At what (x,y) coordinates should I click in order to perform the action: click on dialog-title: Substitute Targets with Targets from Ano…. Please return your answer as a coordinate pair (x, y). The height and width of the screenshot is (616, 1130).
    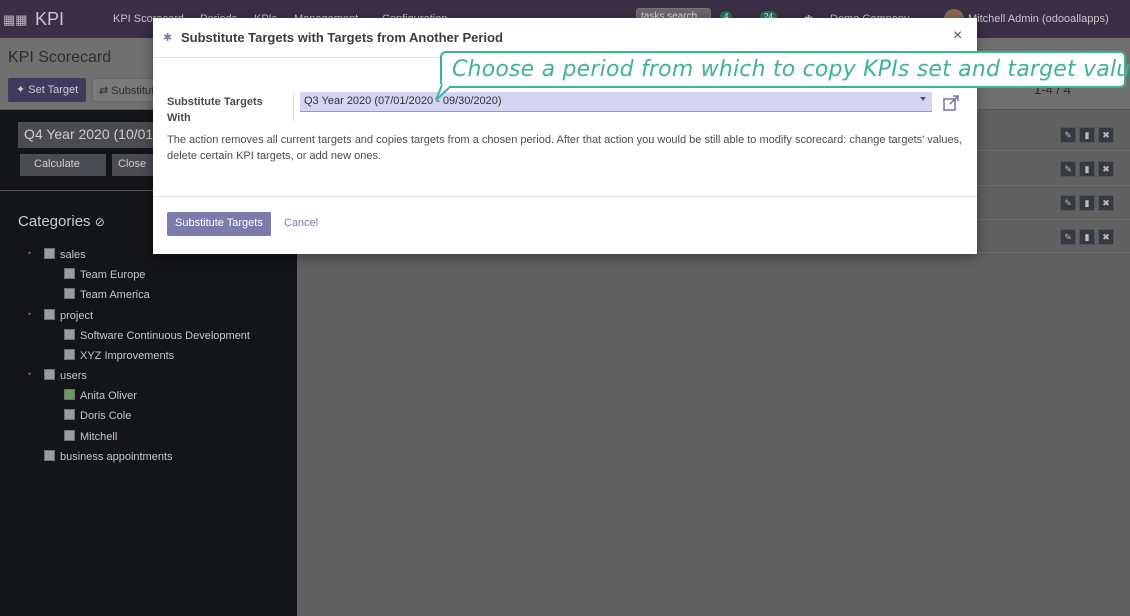
    Looking at the image, I should click on (342, 37).